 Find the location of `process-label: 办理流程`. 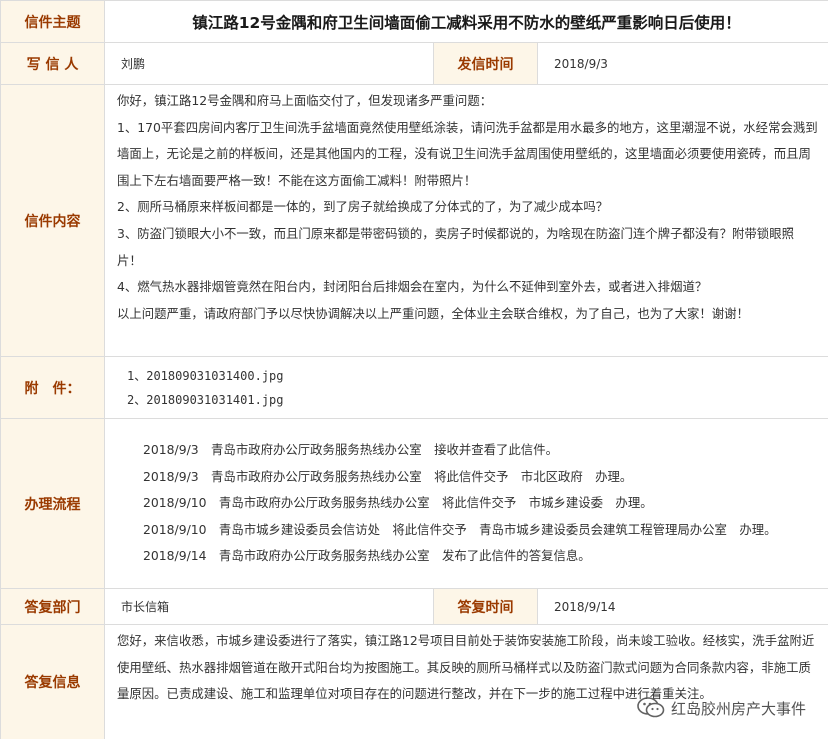

process-label: 办理流程 is located at coordinates (52, 503).